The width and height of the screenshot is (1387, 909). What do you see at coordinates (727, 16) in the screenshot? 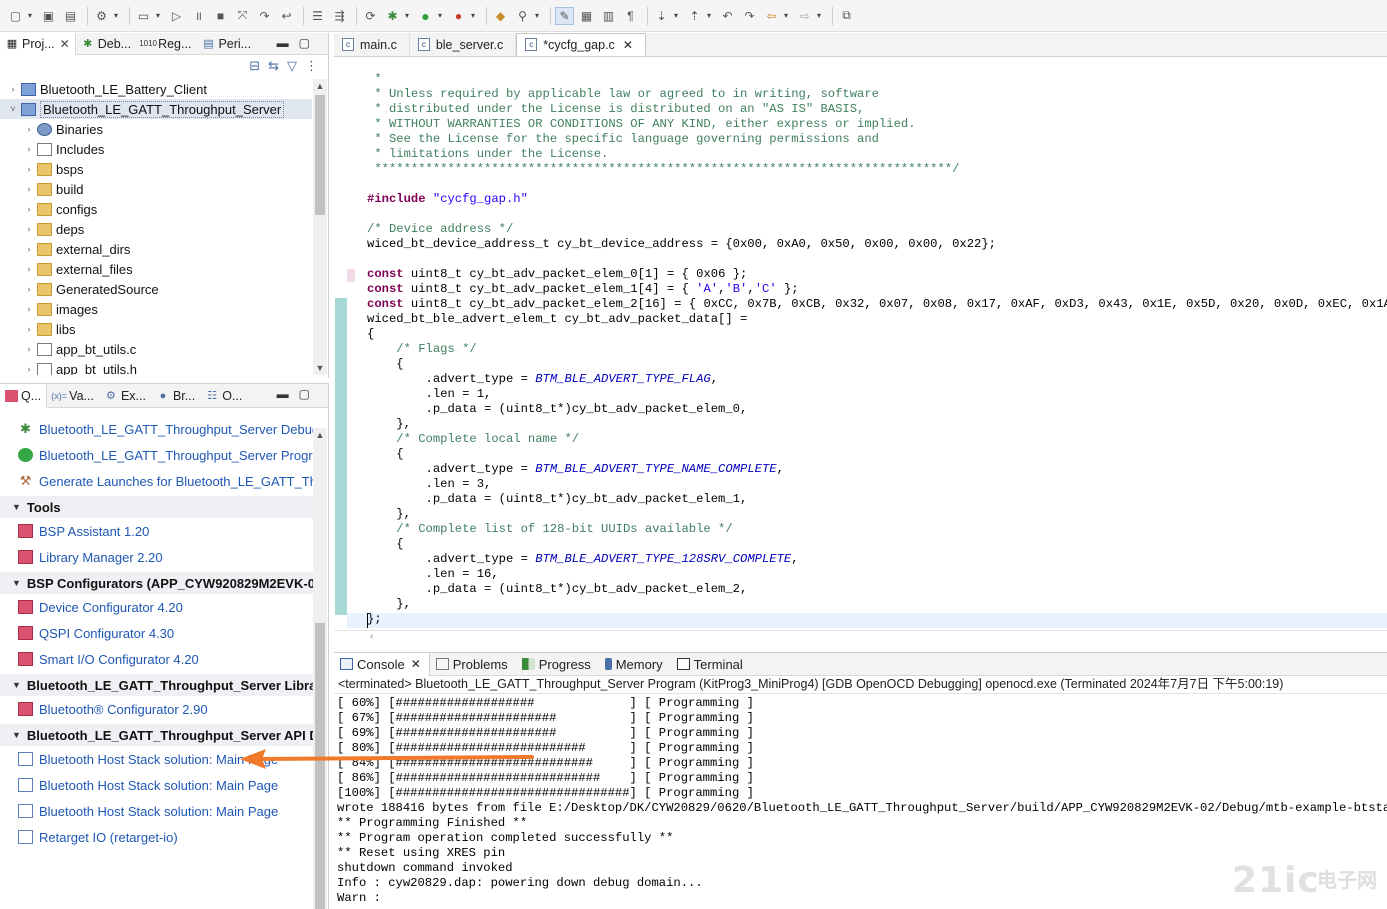
I see `last-edit-icon: ↶` at bounding box center [727, 16].